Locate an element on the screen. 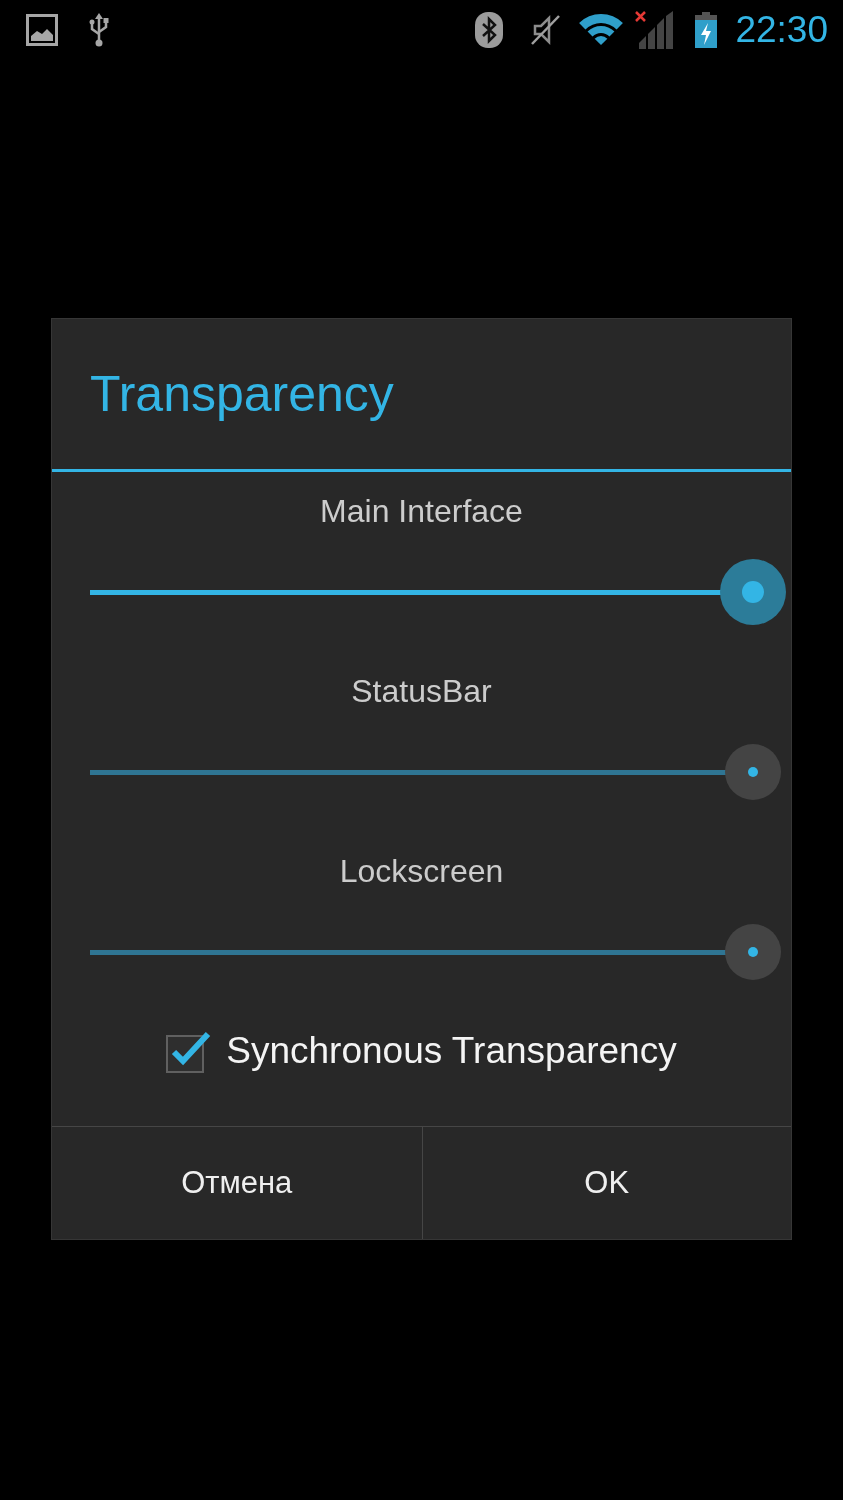 This screenshot has height=1500, width=843. image-icon is located at coordinates (42, 30).